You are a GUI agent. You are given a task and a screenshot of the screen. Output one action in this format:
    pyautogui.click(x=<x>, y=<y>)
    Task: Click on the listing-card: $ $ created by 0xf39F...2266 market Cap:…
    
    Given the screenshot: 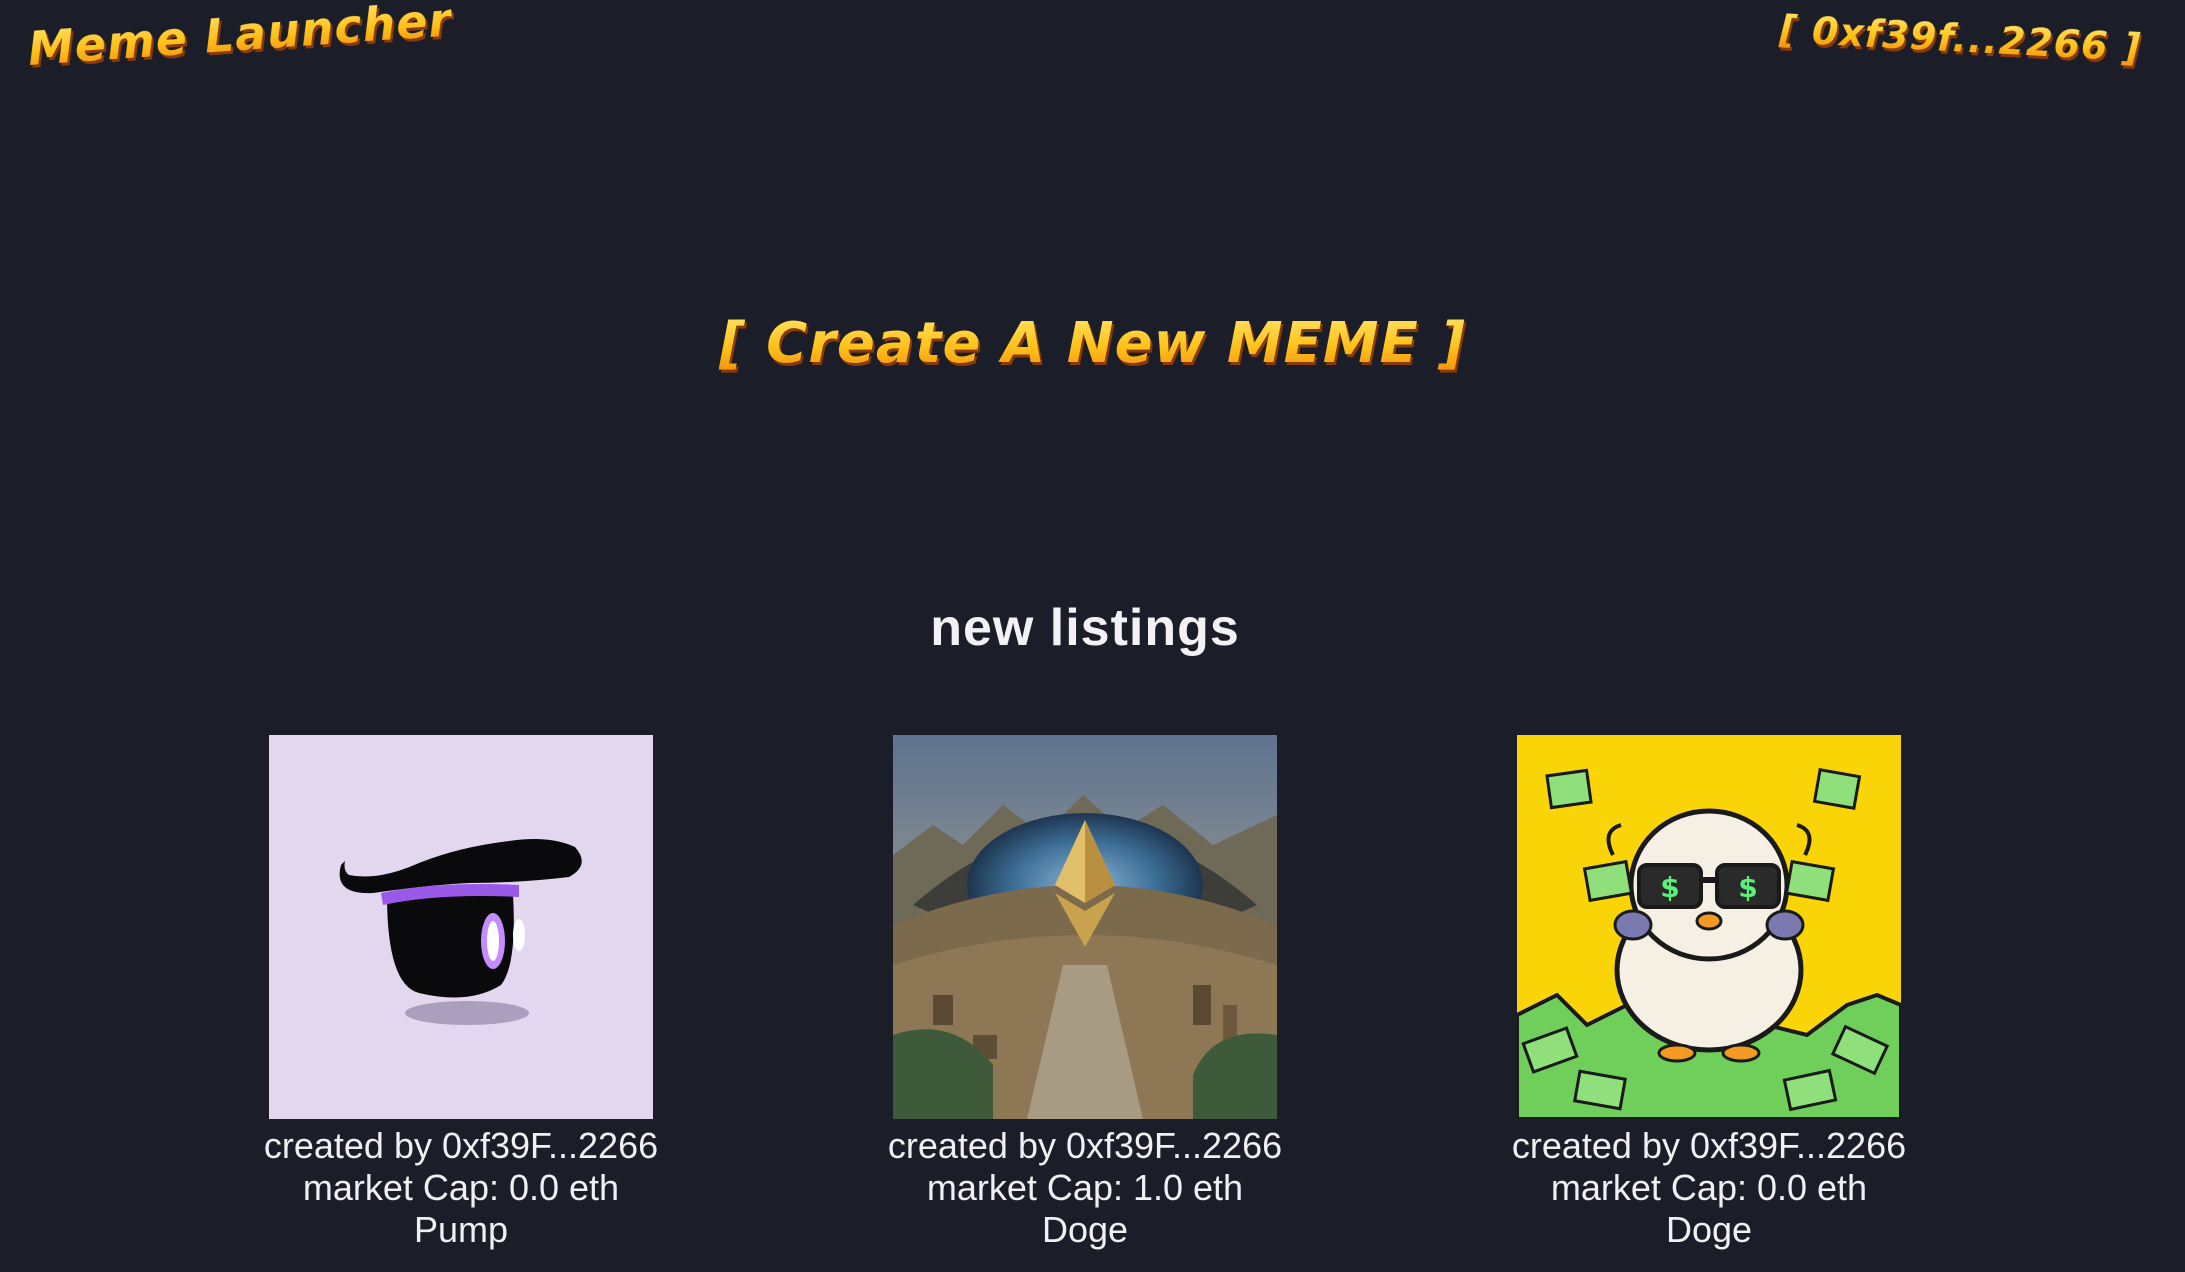 What is the action you would take?
    pyautogui.click(x=1709, y=993)
    